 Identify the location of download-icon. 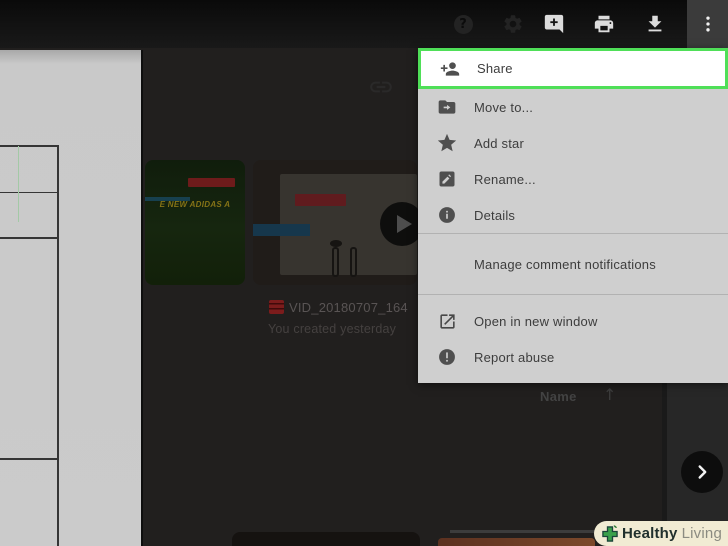
(655, 23).